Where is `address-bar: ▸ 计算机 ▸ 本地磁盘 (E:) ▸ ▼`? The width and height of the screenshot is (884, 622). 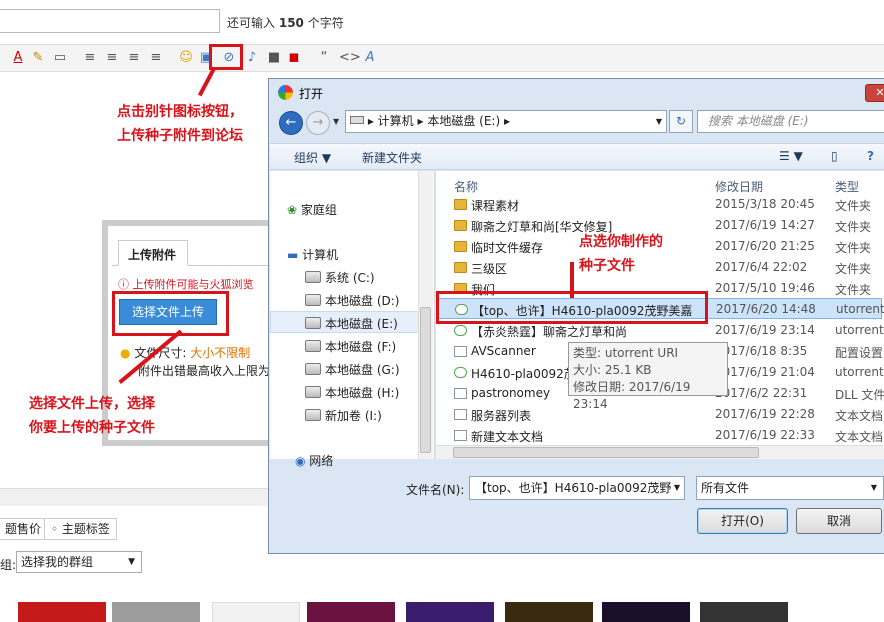
address-bar: ▸ 计算机 ▸ 本地磁盘 (E:) ▸ ▼ is located at coordinates (506, 121).